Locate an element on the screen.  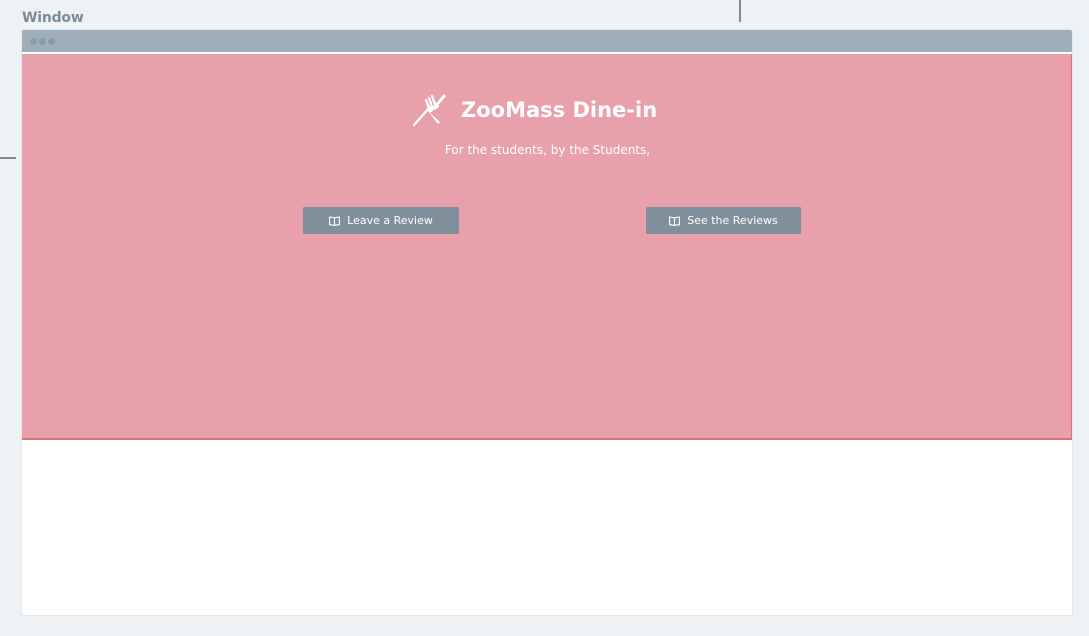
tagline: For the students, by the Students, is located at coordinates (547, 150).